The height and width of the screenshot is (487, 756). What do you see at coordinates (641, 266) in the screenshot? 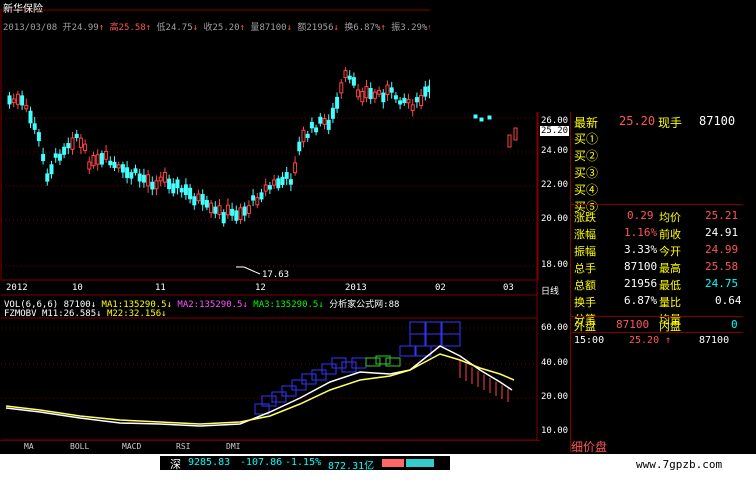
I see `quote-value: 87100` at bounding box center [641, 266].